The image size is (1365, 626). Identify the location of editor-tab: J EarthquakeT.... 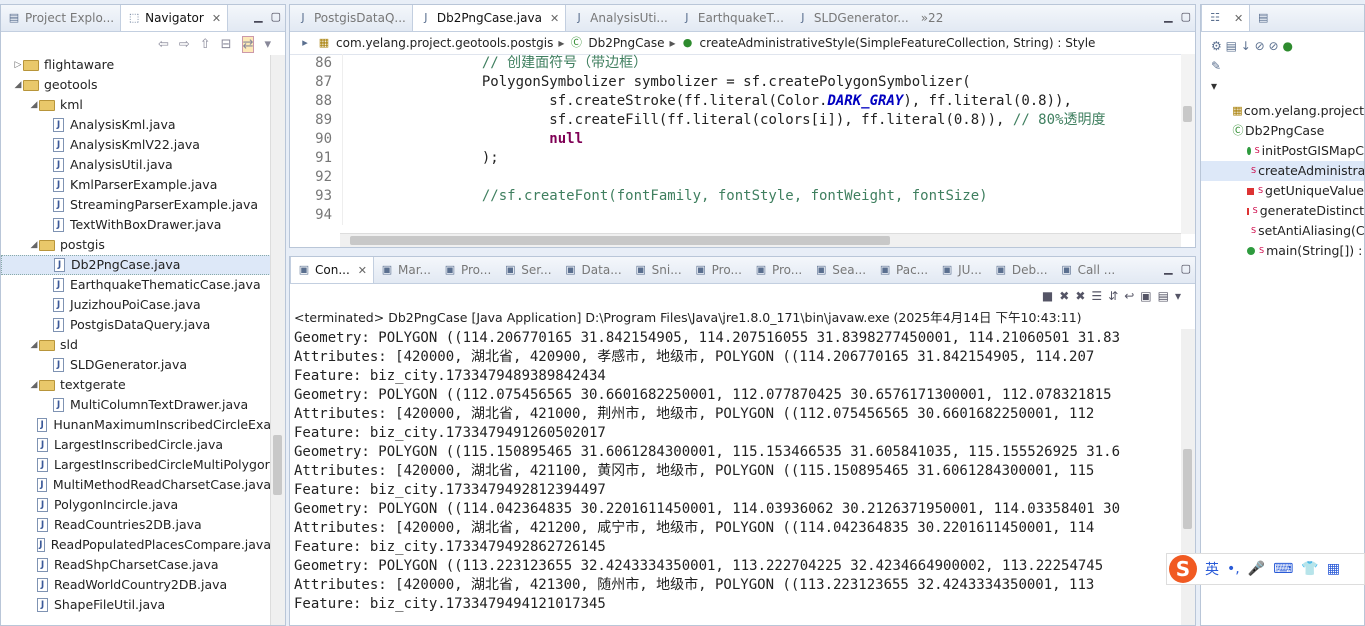
(732, 18).